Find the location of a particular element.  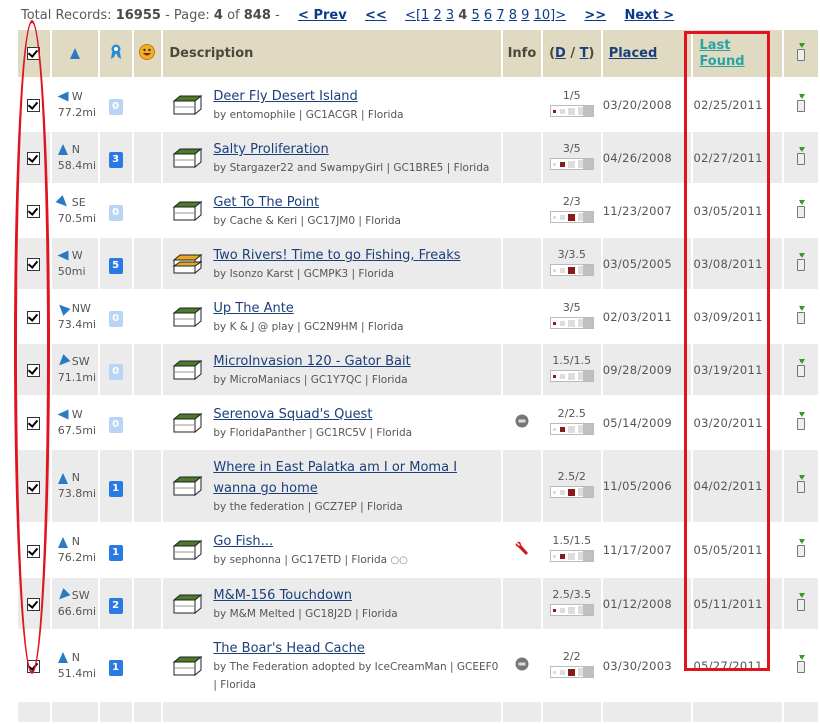

select-all-header is located at coordinates (34, 53).